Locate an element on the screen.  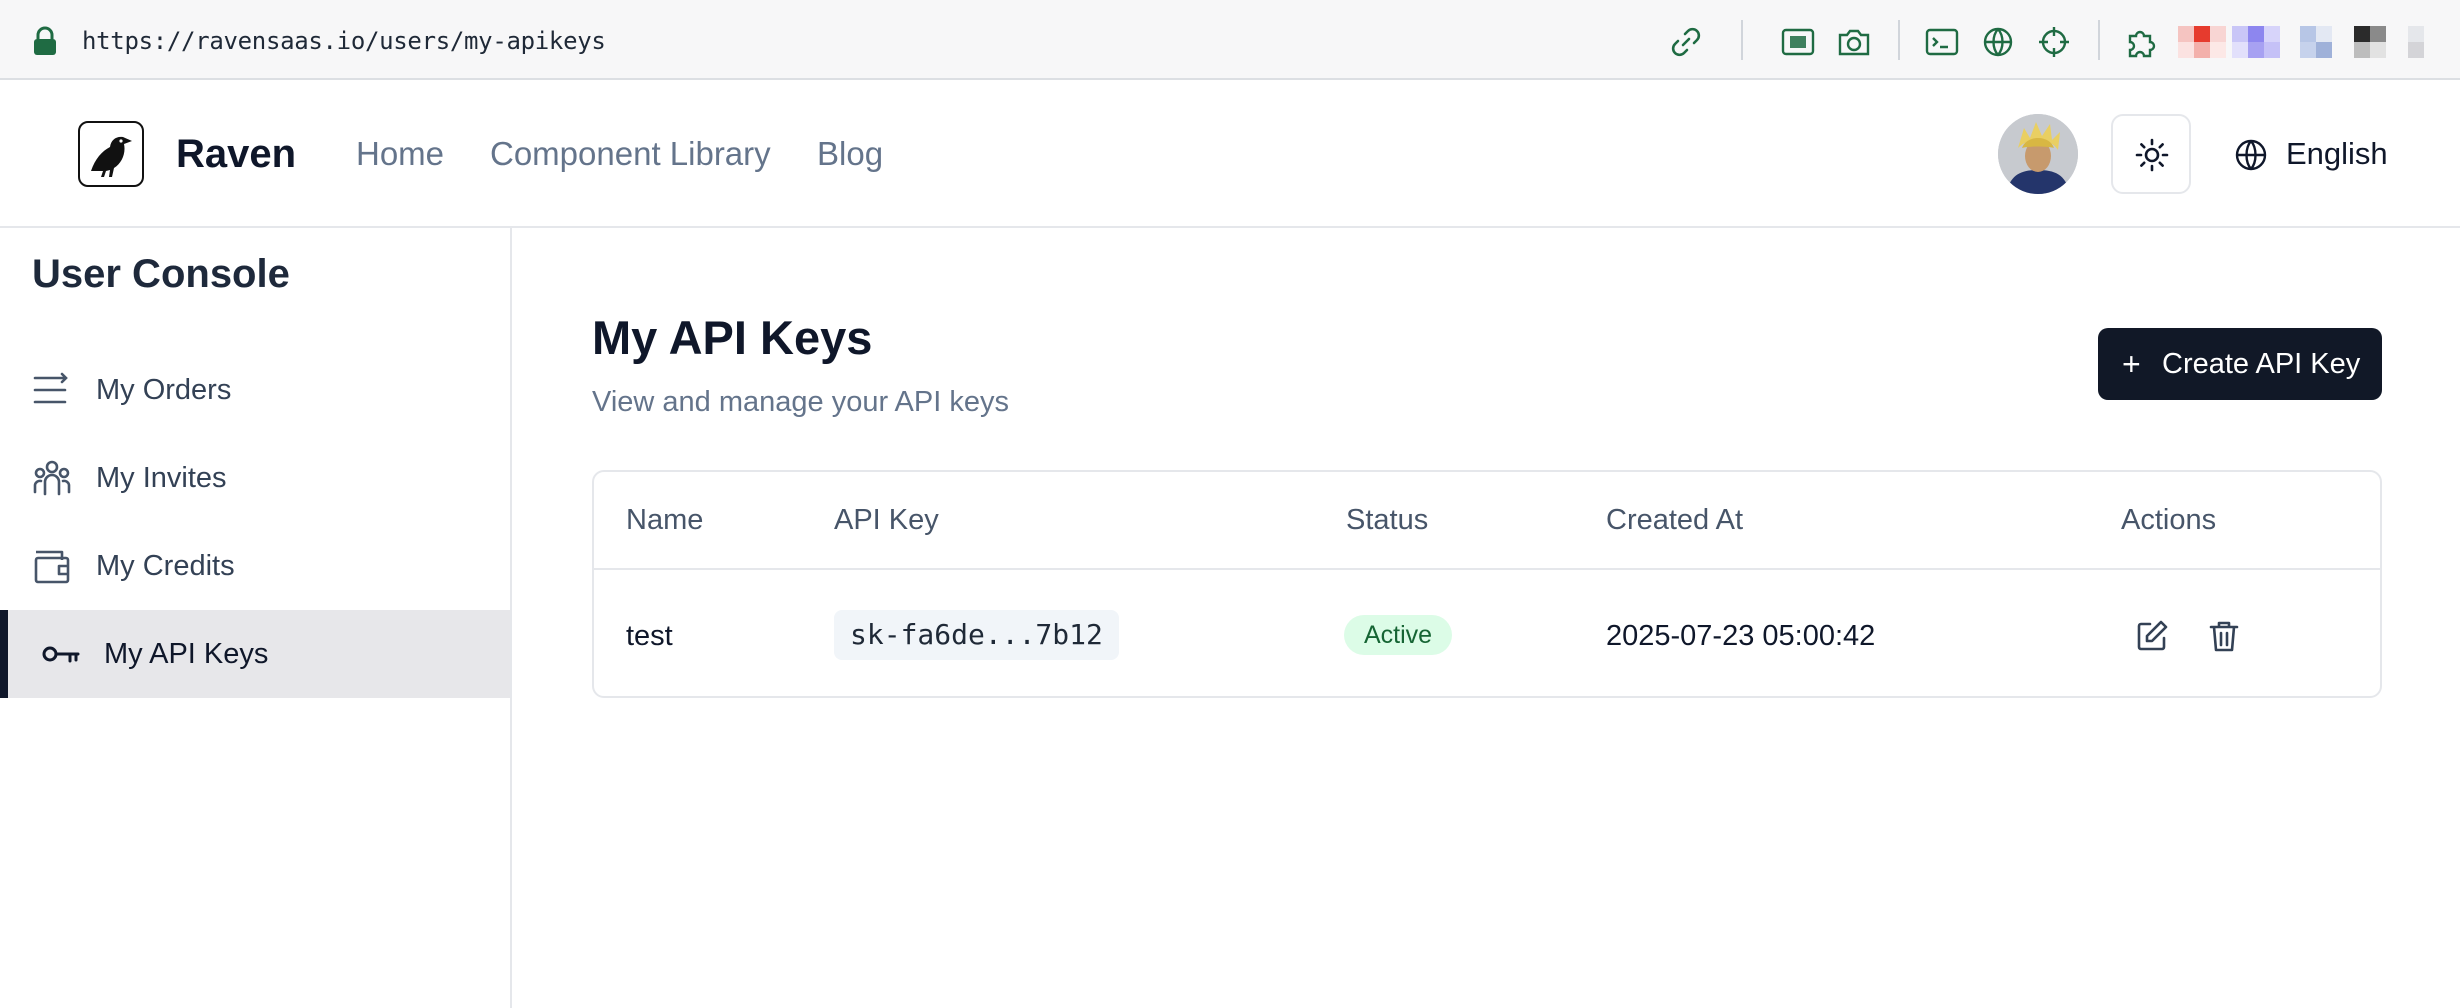
raven-logo-icon is located at coordinates (111, 154).